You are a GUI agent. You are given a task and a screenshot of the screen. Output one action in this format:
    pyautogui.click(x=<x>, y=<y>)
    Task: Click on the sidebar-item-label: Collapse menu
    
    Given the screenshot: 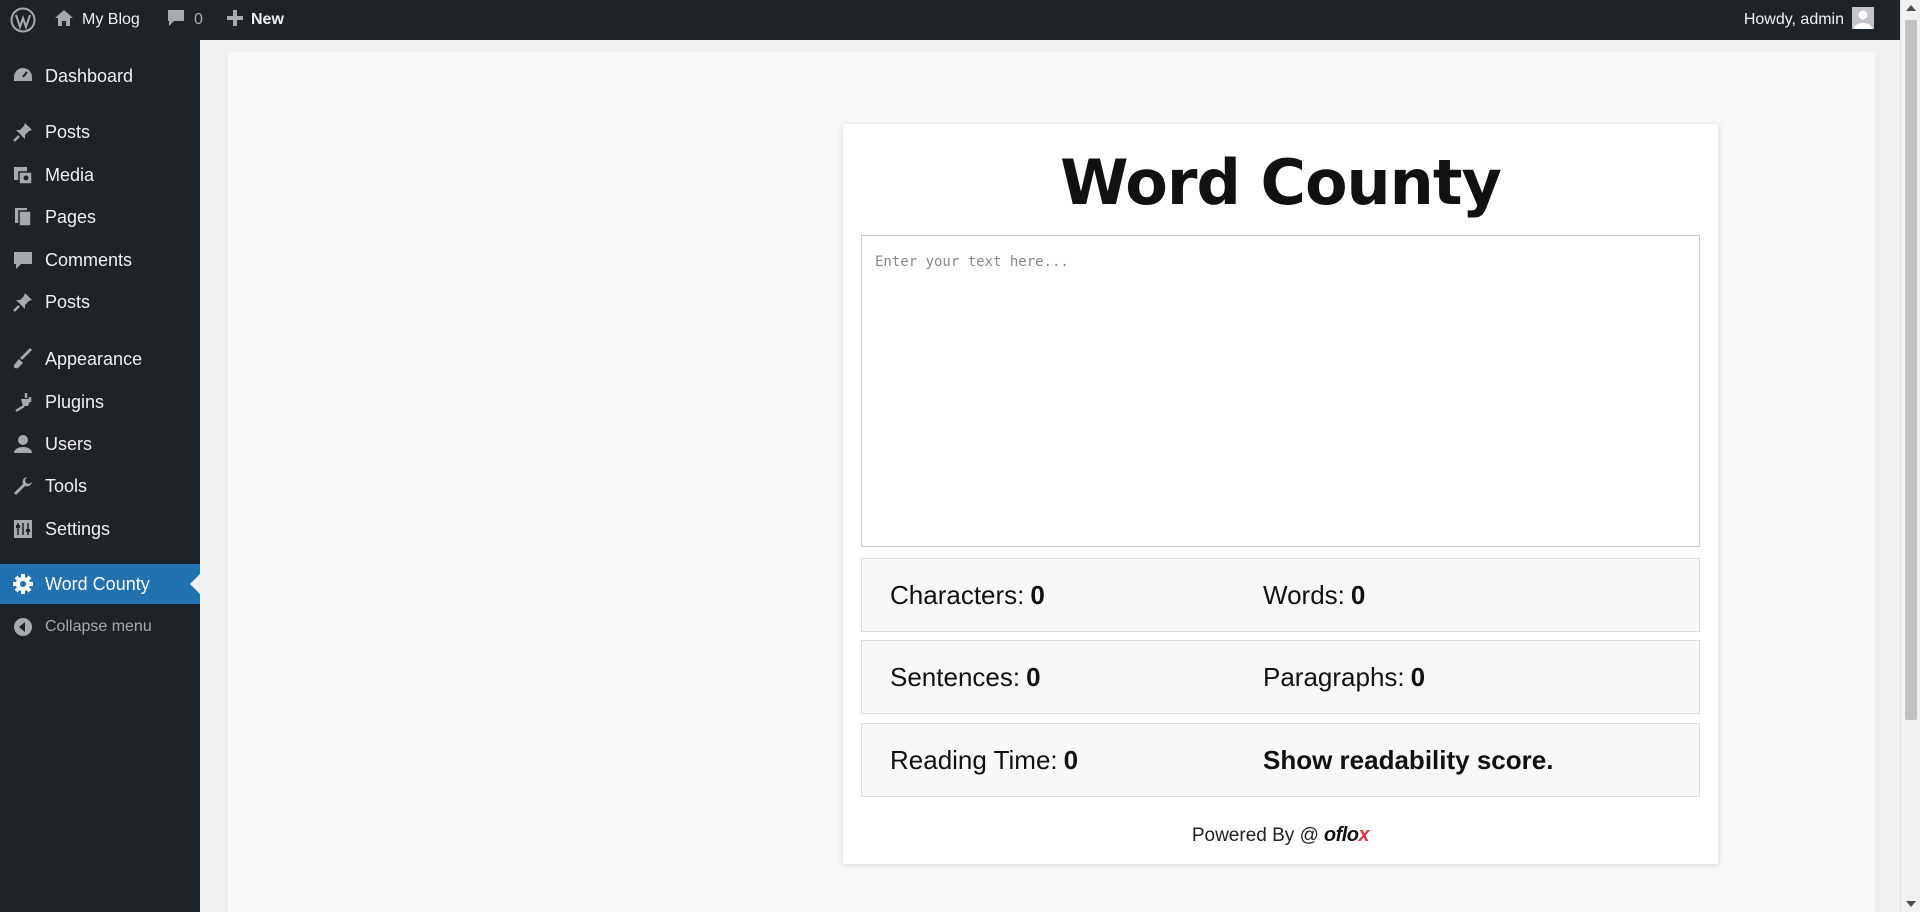 What is the action you would take?
    pyautogui.click(x=98, y=626)
    